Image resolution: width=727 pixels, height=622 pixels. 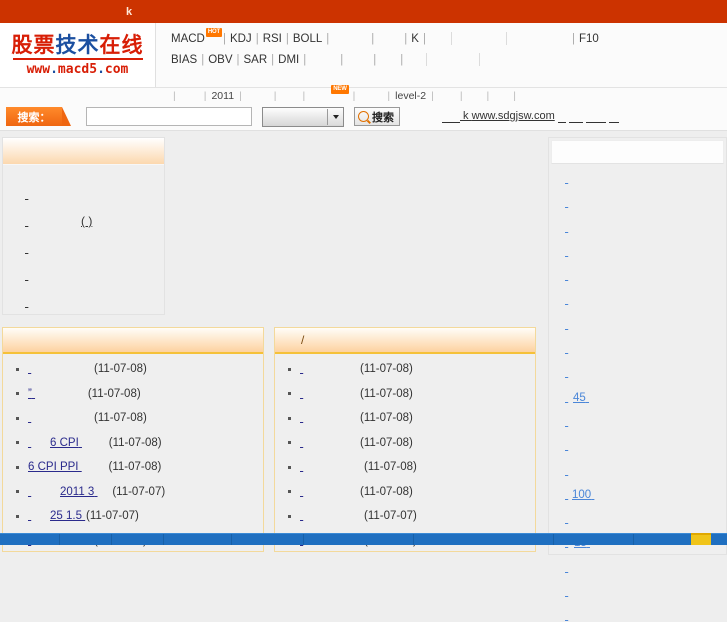 What do you see at coordinates (188, 39) in the screenshot?
I see `nav-link-macd: MACD` at bounding box center [188, 39].